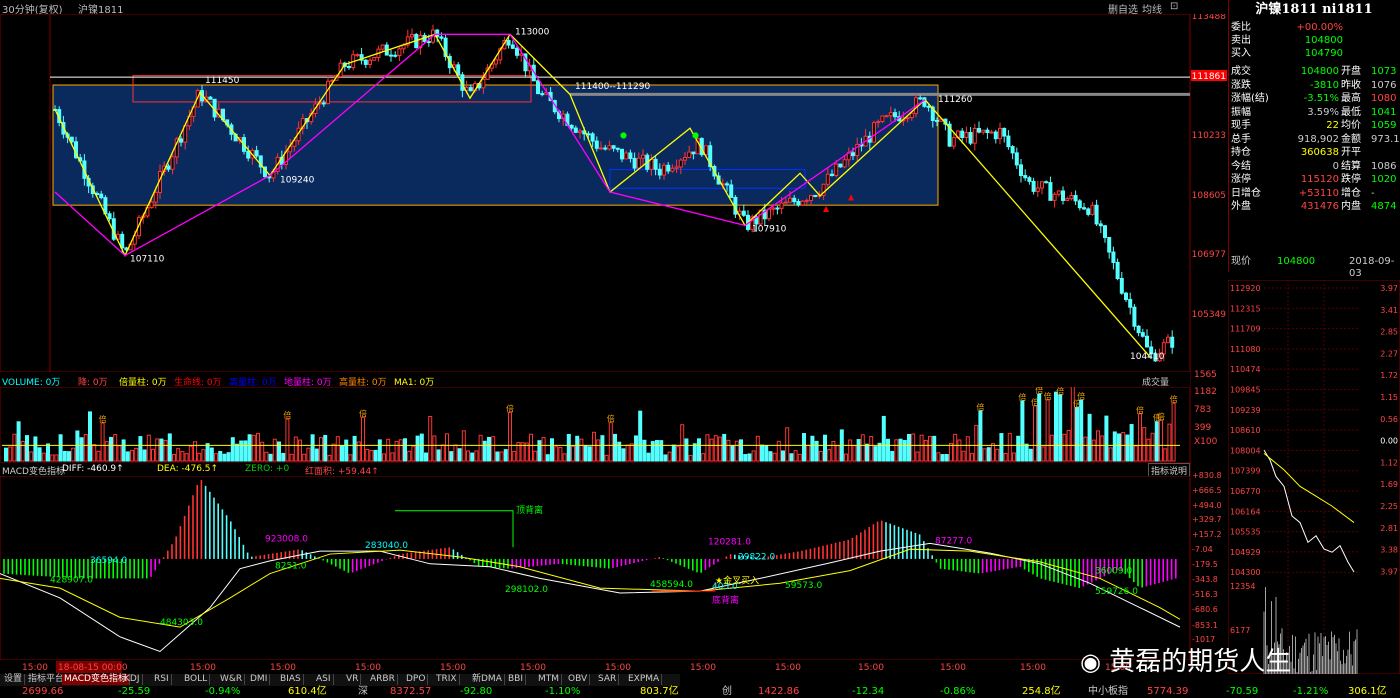 The height and width of the screenshot is (698, 1400). I want to click on indicator-tab: MTM, so click(549, 679).